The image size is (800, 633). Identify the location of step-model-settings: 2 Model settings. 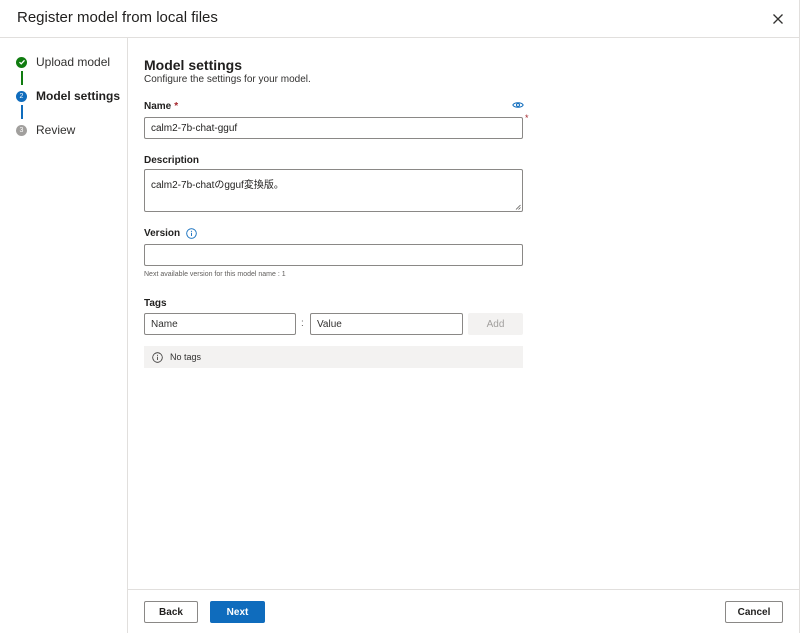
(68, 96).